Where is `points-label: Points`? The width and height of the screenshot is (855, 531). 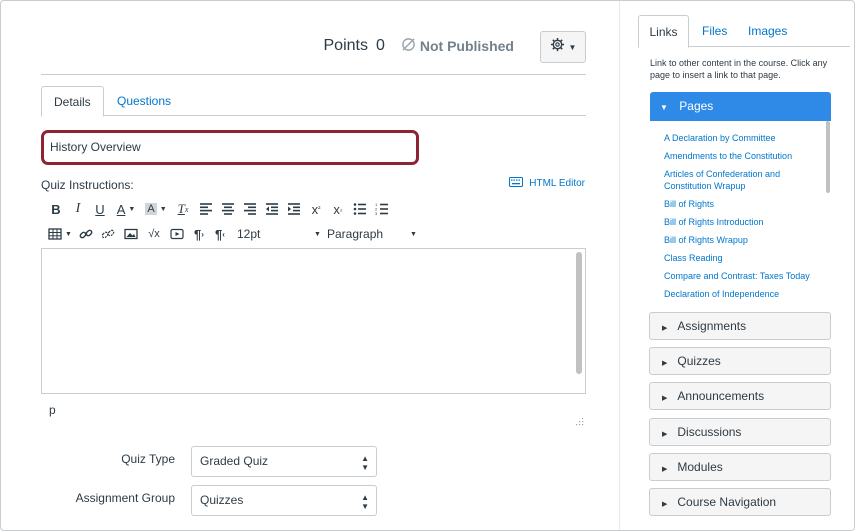
points-label: Points is located at coordinates (345, 45).